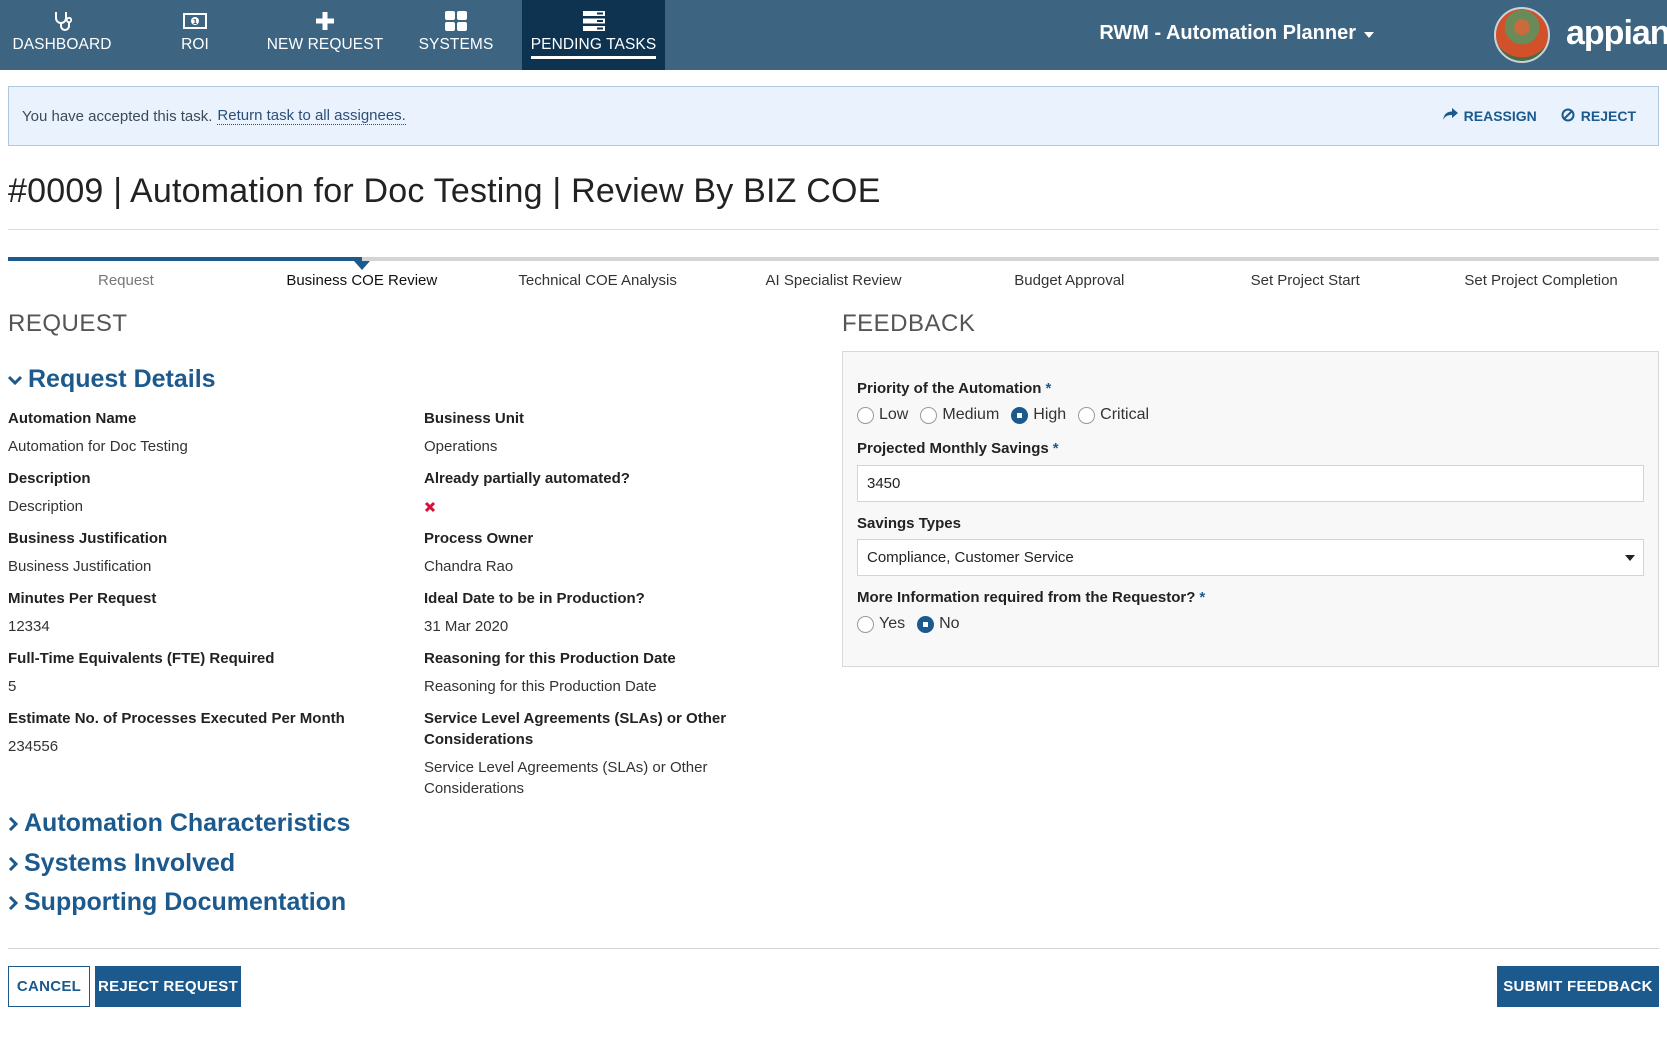  What do you see at coordinates (881, 624) in the screenshot?
I see `more-info-radio-yes: Yes` at bounding box center [881, 624].